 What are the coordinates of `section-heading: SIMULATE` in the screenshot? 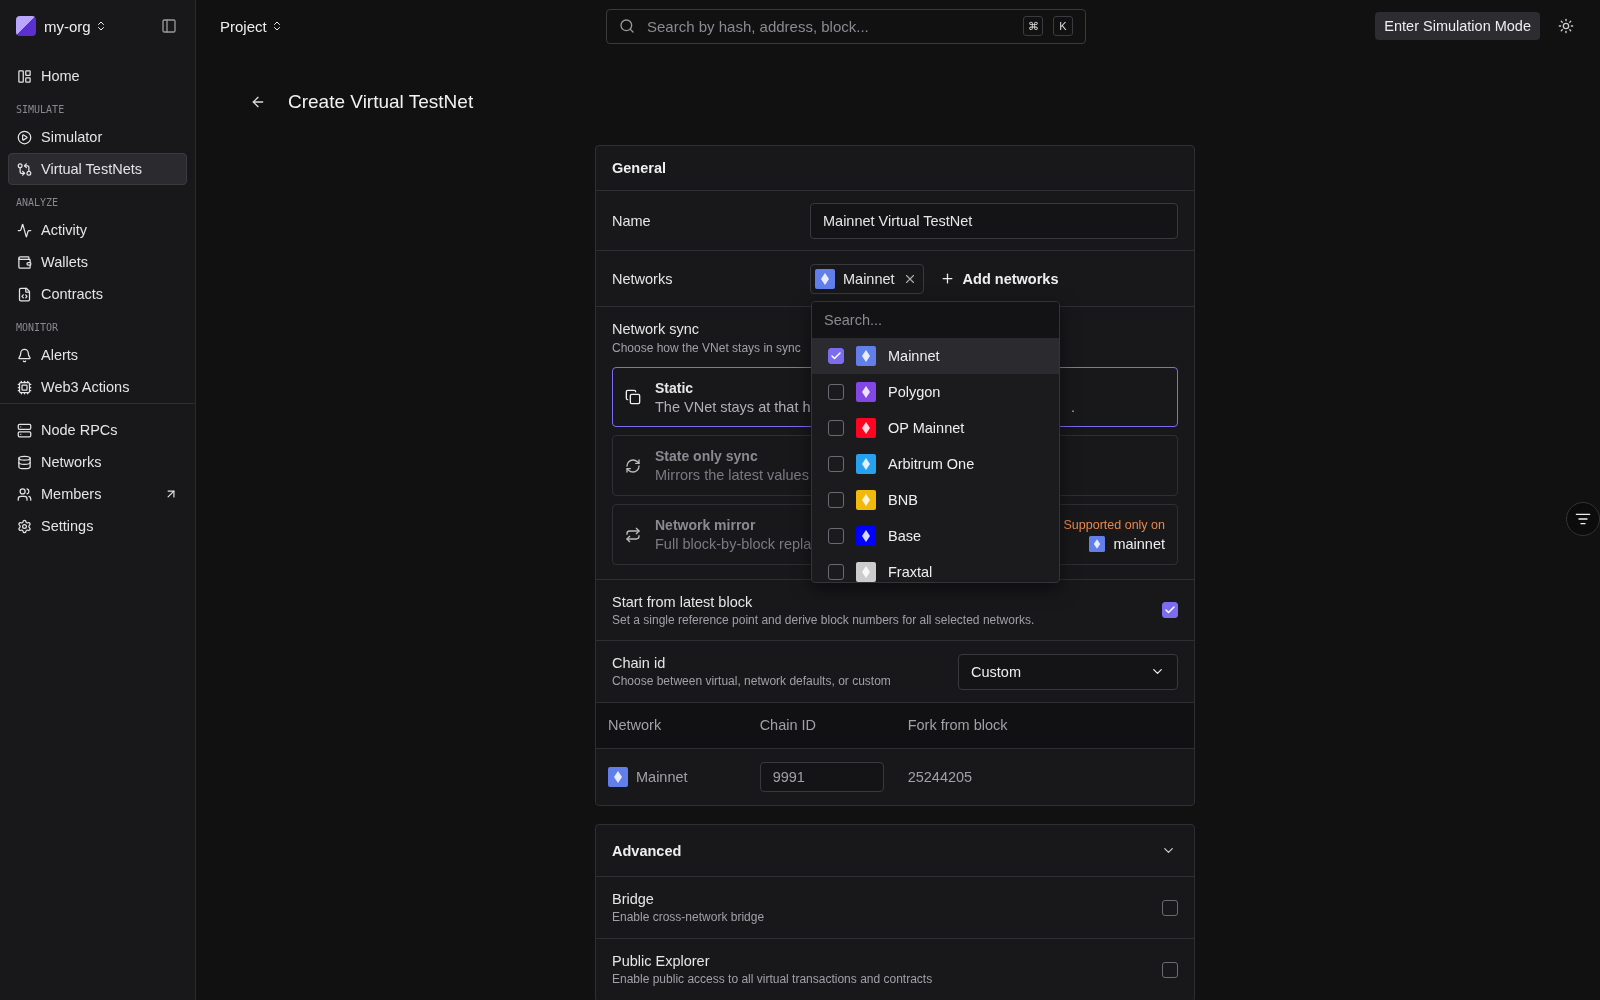 It's located at (40, 110).